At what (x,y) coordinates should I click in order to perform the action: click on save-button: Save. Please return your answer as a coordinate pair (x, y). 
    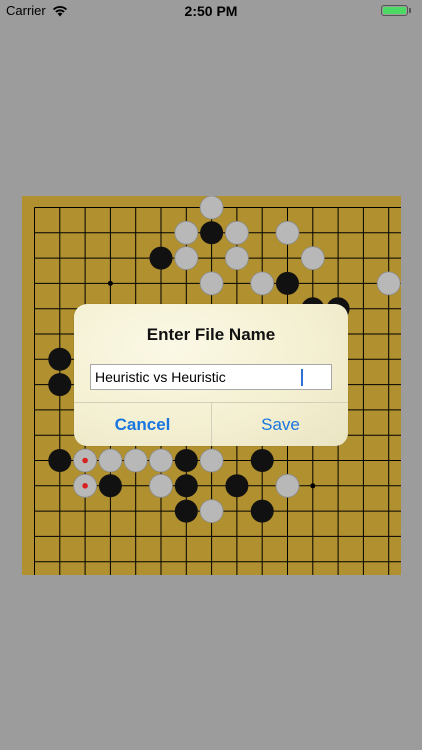
    Looking at the image, I should click on (280, 424).